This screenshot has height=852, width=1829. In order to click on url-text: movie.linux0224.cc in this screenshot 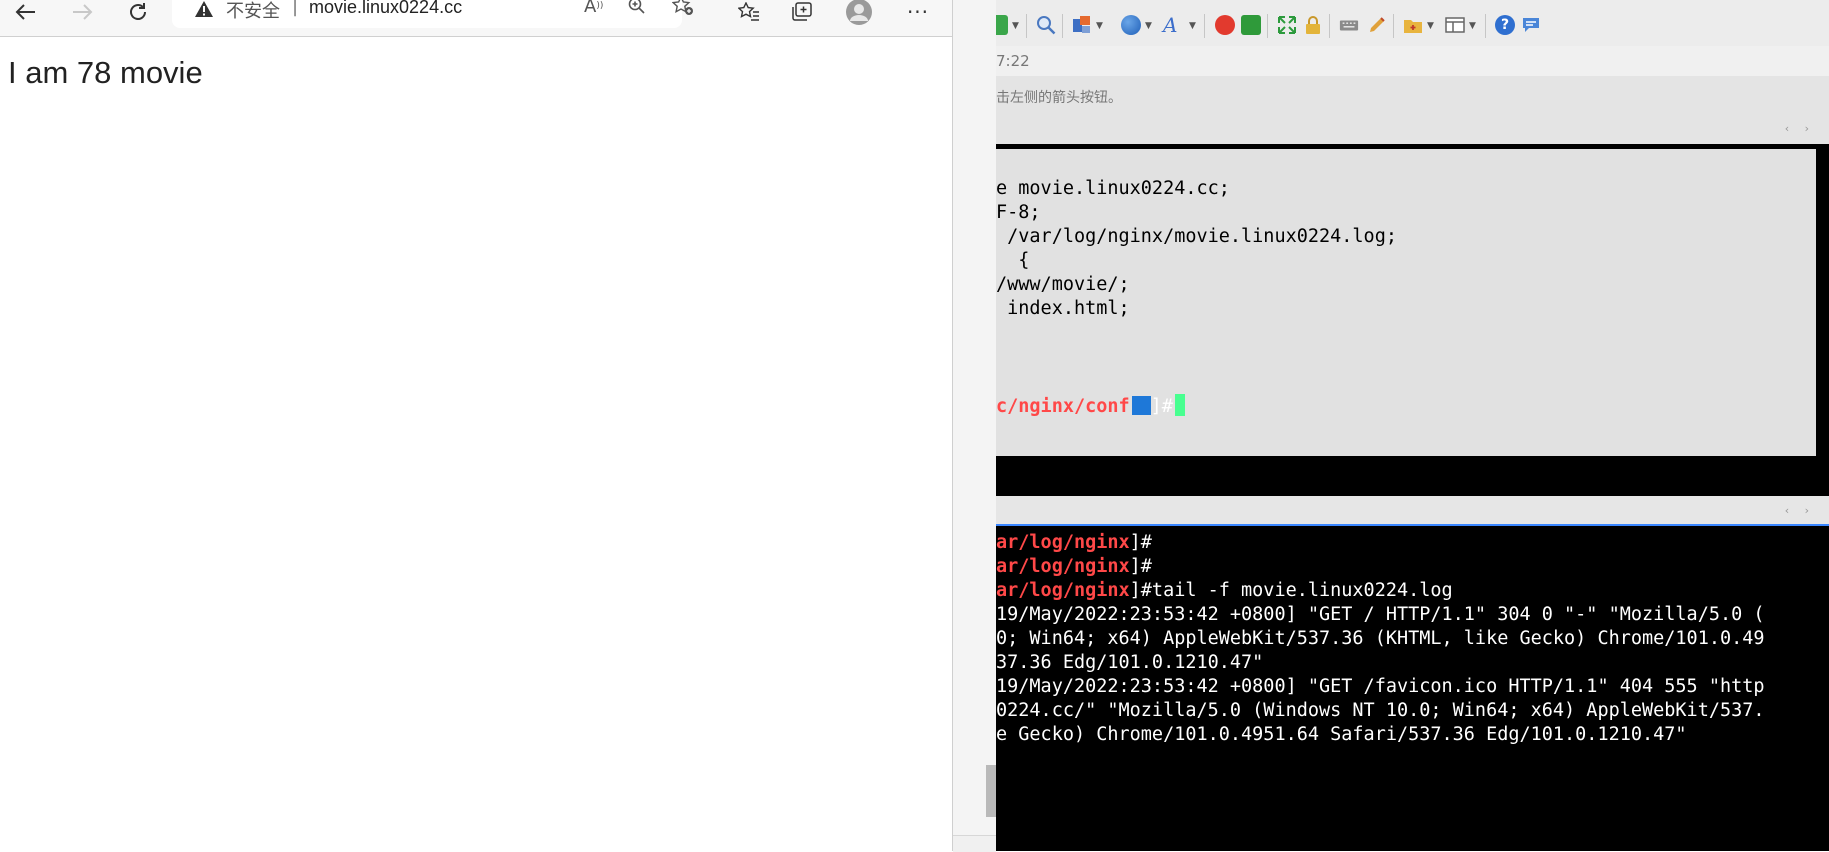, I will do `click(385, 9)`.